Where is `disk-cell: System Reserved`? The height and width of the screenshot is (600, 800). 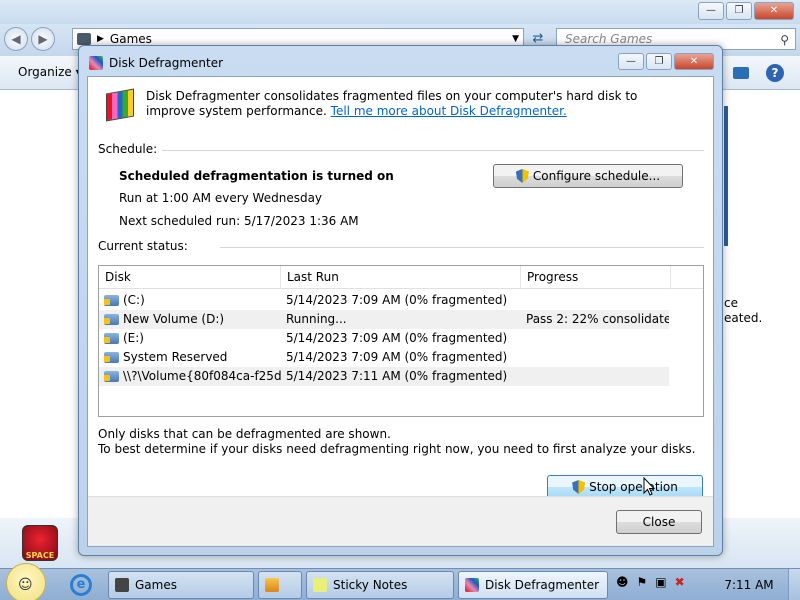
disk-cell: System Reserved is located at coordinates (193, 357).